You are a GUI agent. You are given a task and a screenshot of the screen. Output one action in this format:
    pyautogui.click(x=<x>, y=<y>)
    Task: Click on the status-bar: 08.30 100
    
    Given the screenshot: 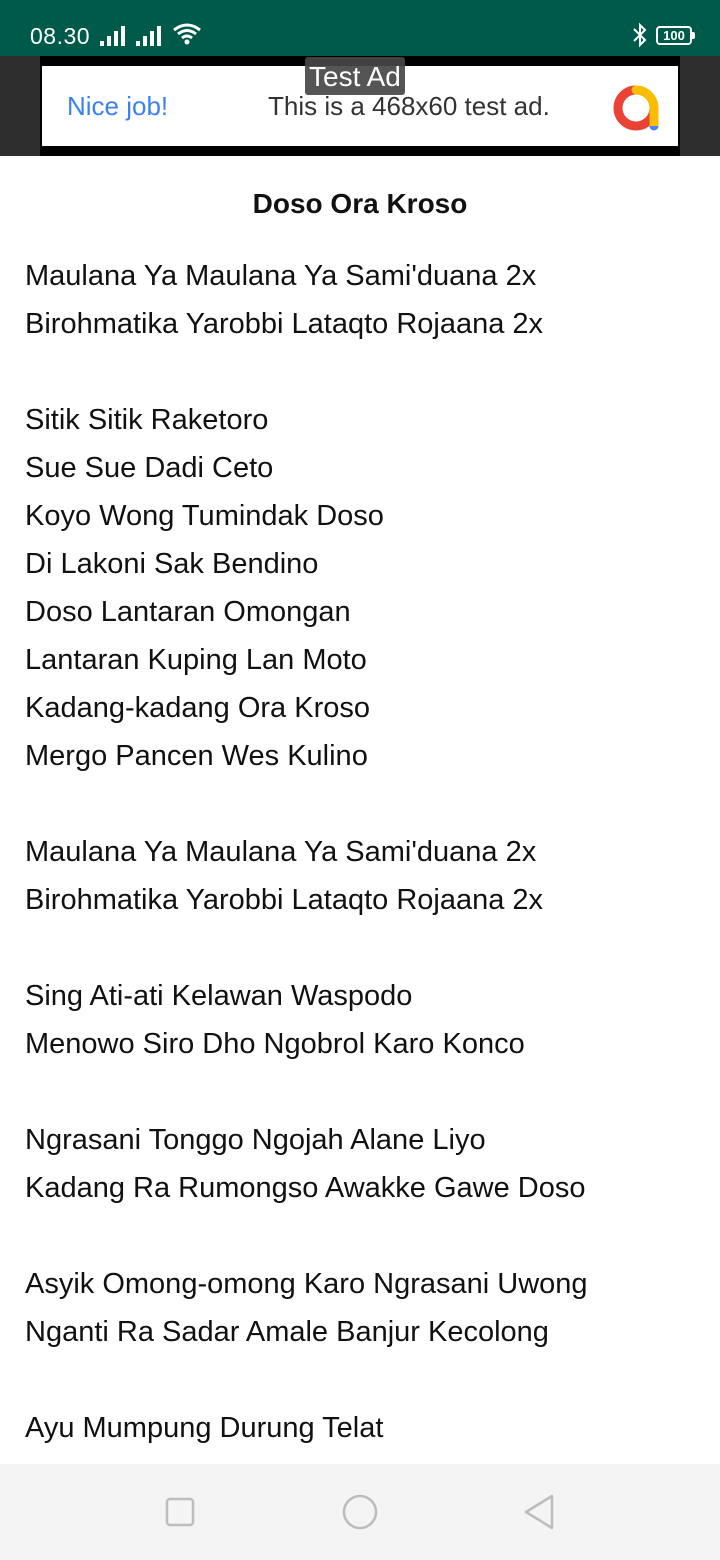 What is the action you would take?
    pyautogui.click(x=360, y=28)
    